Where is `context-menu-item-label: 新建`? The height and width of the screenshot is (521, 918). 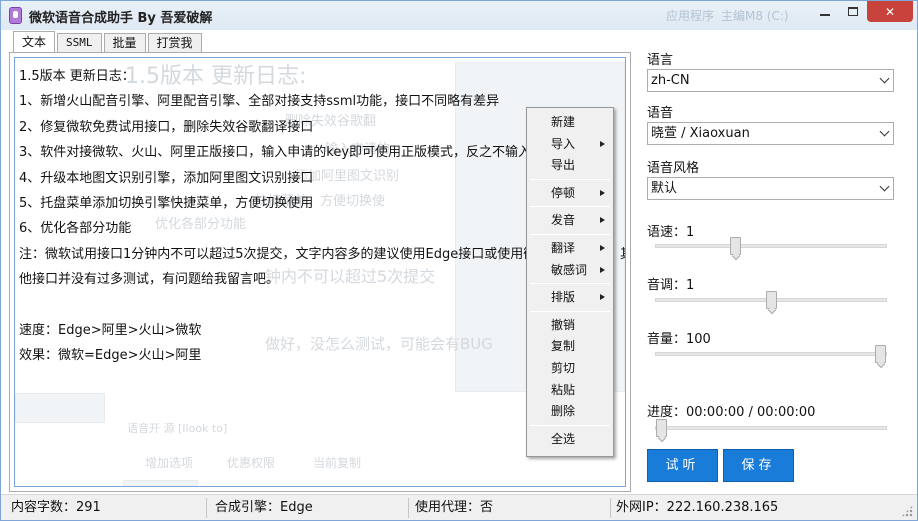
context-menu-item-label: 新建 is located at coordinates (563, 122).